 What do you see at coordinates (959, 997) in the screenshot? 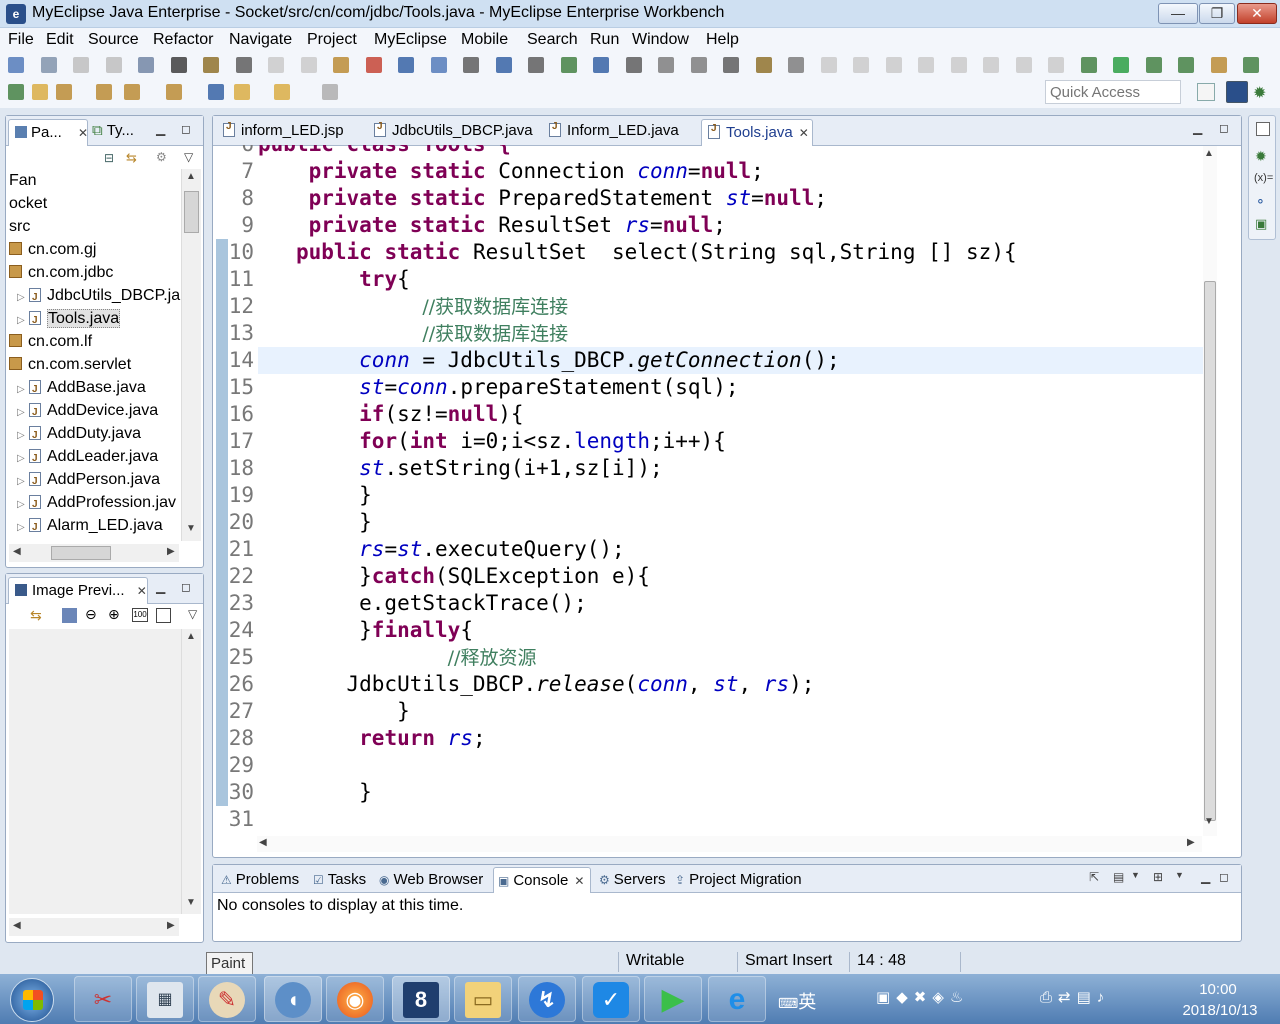
I see `tray-java-icon: ♨` at bounding box center [959, 997].